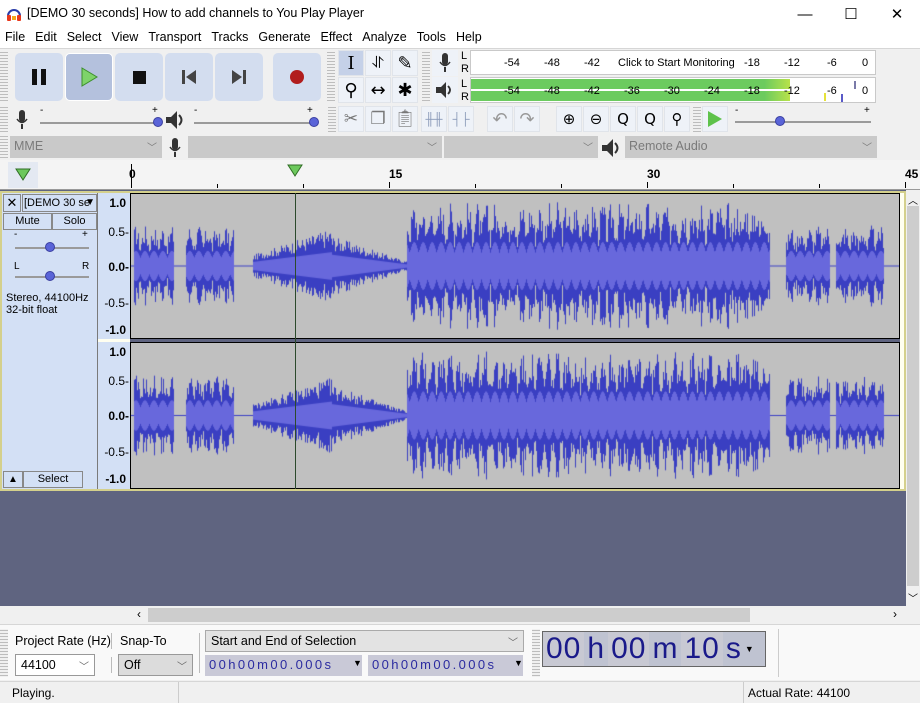 This screenshot has height=703, width=920. What do you see at coordinates (780, 121) in the screenshot?
I see `playback-speed-thumb` at bounding box center [780, 121].